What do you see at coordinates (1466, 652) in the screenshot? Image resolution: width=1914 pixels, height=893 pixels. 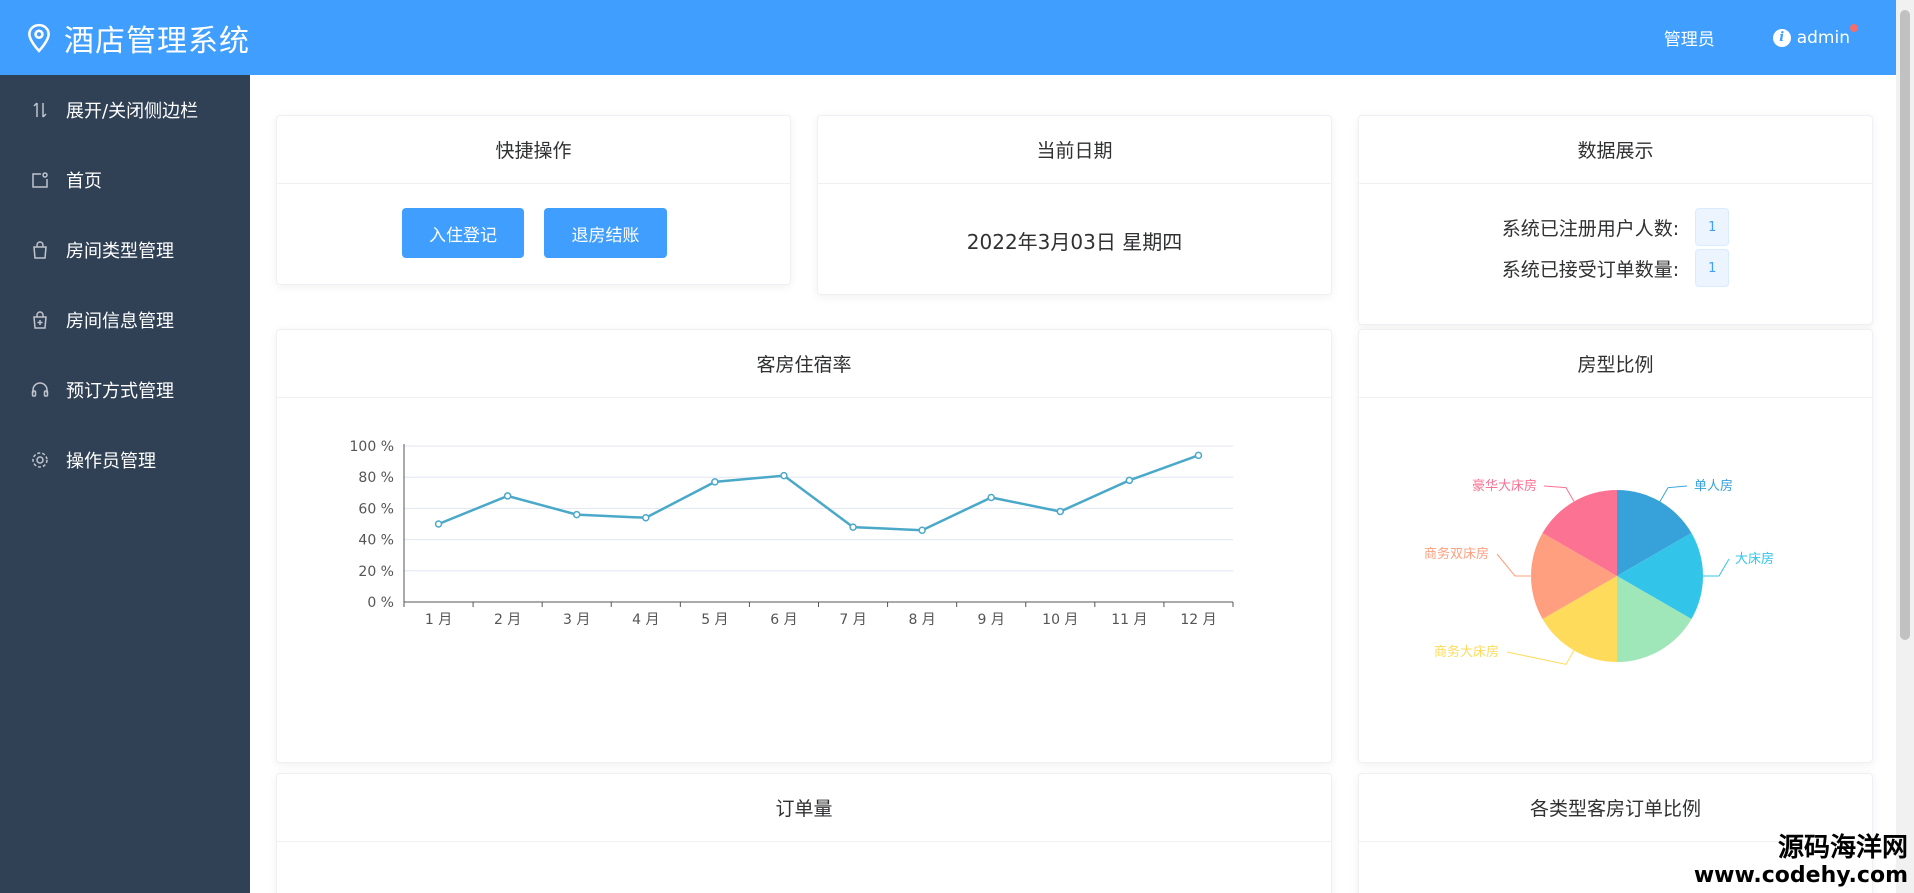 I see `pie-label: 商务大床房` at bounding box center [1466, 652].